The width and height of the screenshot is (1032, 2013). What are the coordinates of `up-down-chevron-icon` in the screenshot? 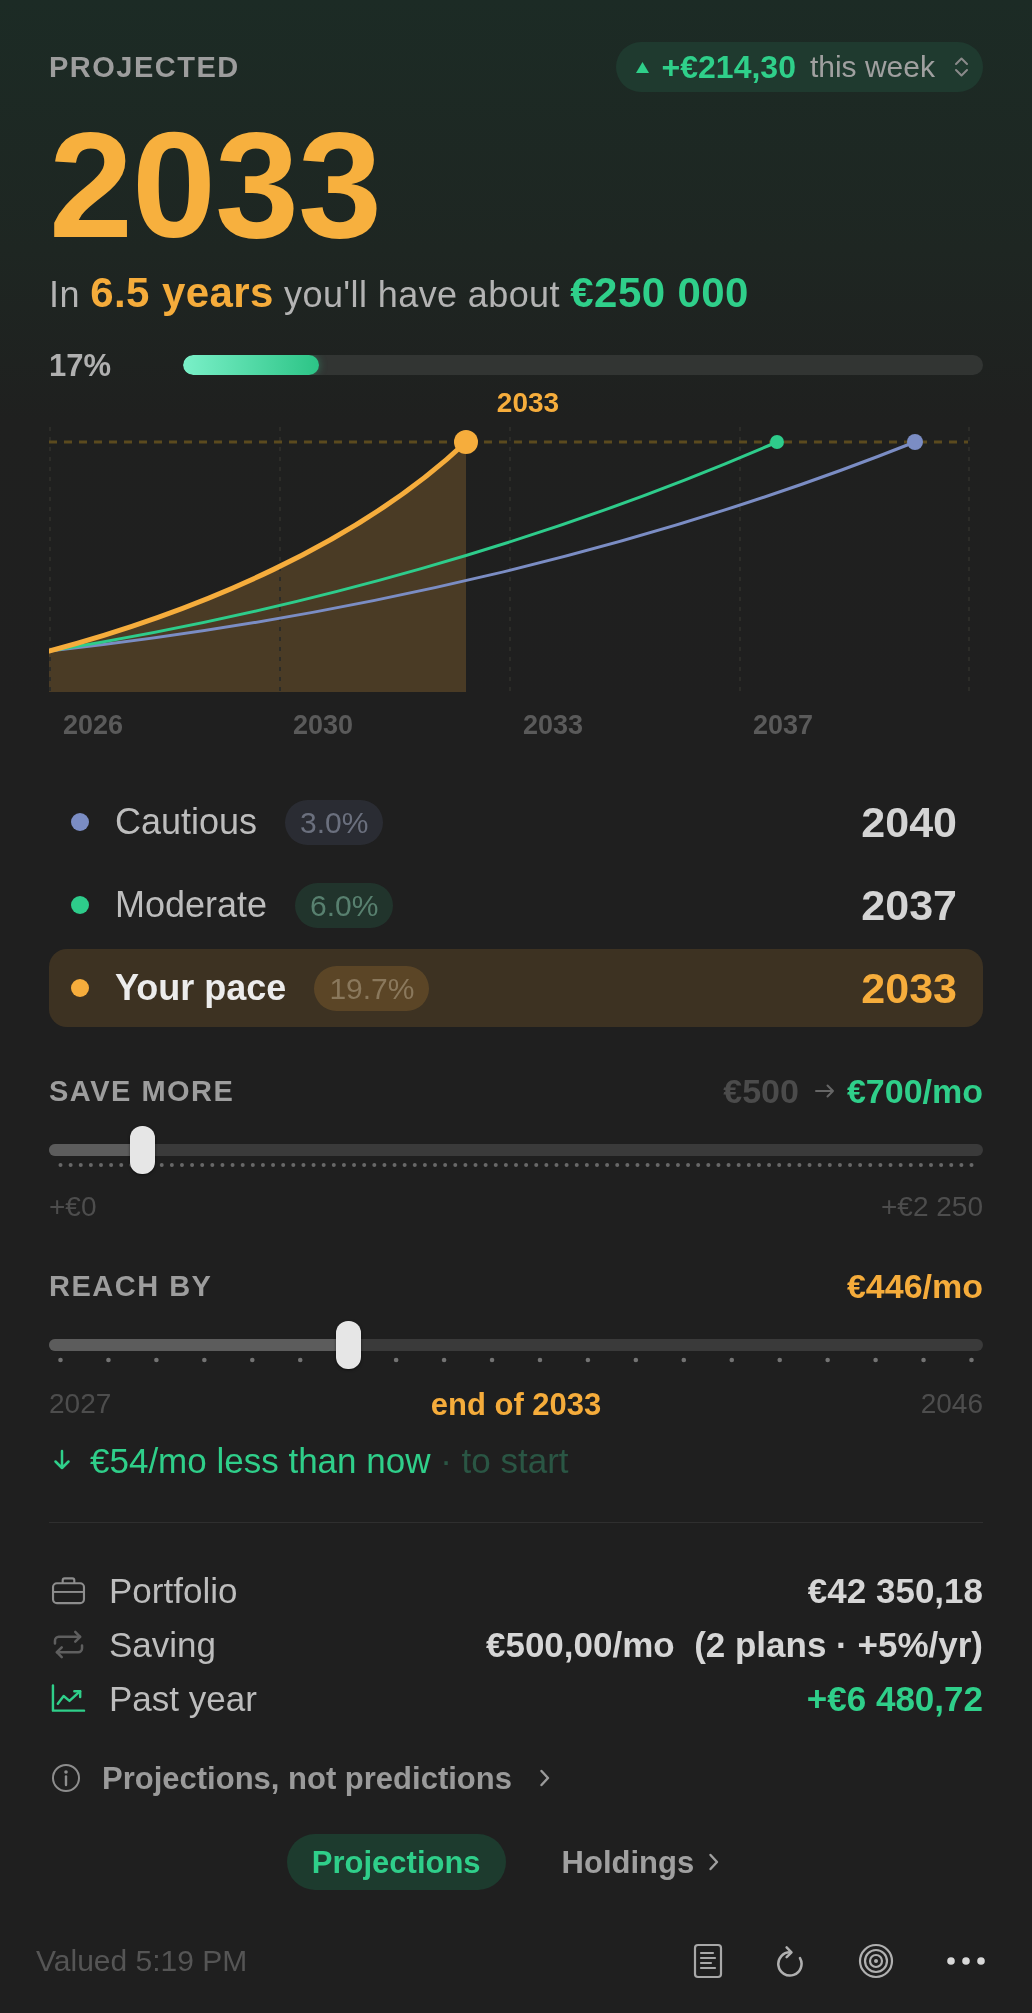 It's located at (961, 67).